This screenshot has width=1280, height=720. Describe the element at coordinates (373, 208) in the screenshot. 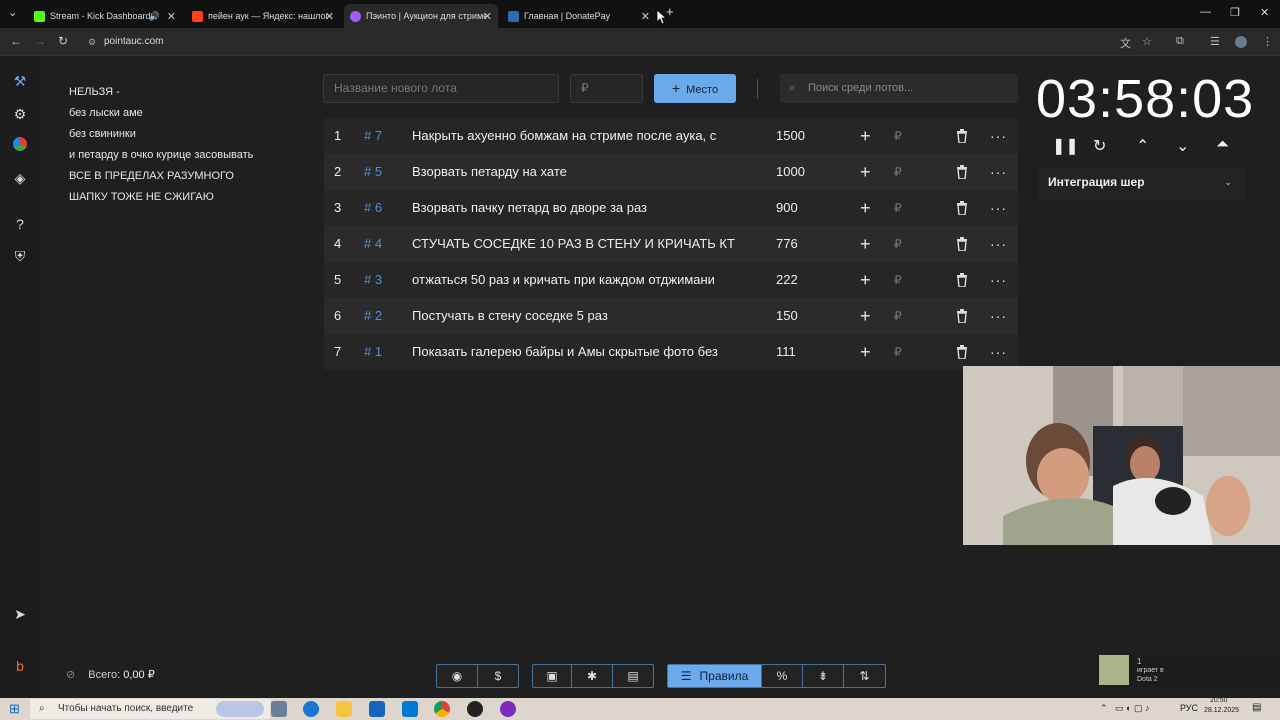

I see `lot-id: # 6` at that location.